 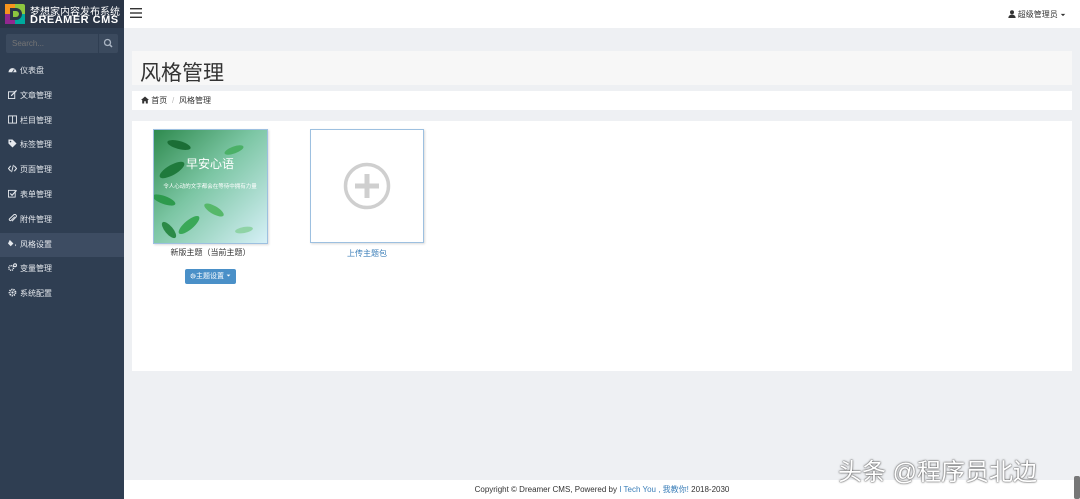 I want to click on hamburger-menu-icon, so click(x=136, y=13).